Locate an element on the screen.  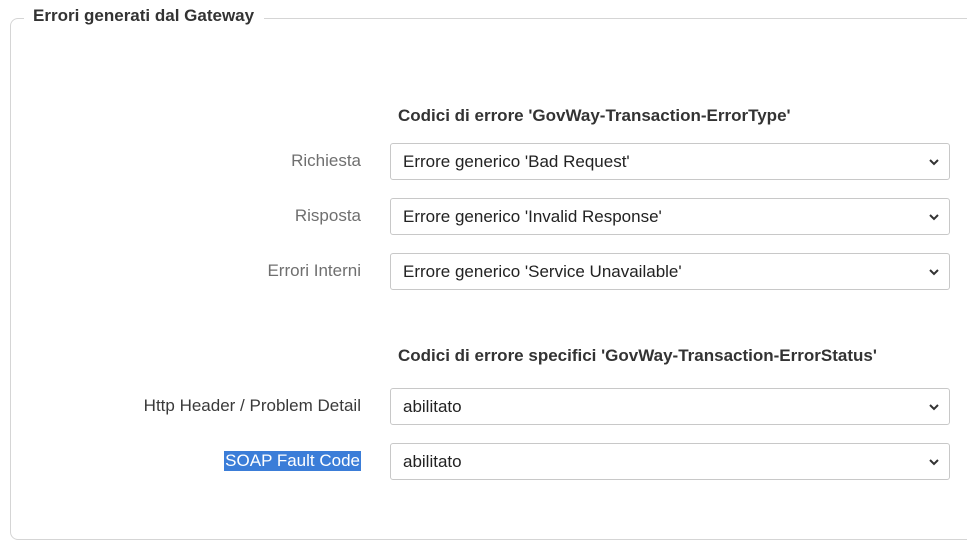
label-richiesta: Richiesta is located at coordinates (326, 160).